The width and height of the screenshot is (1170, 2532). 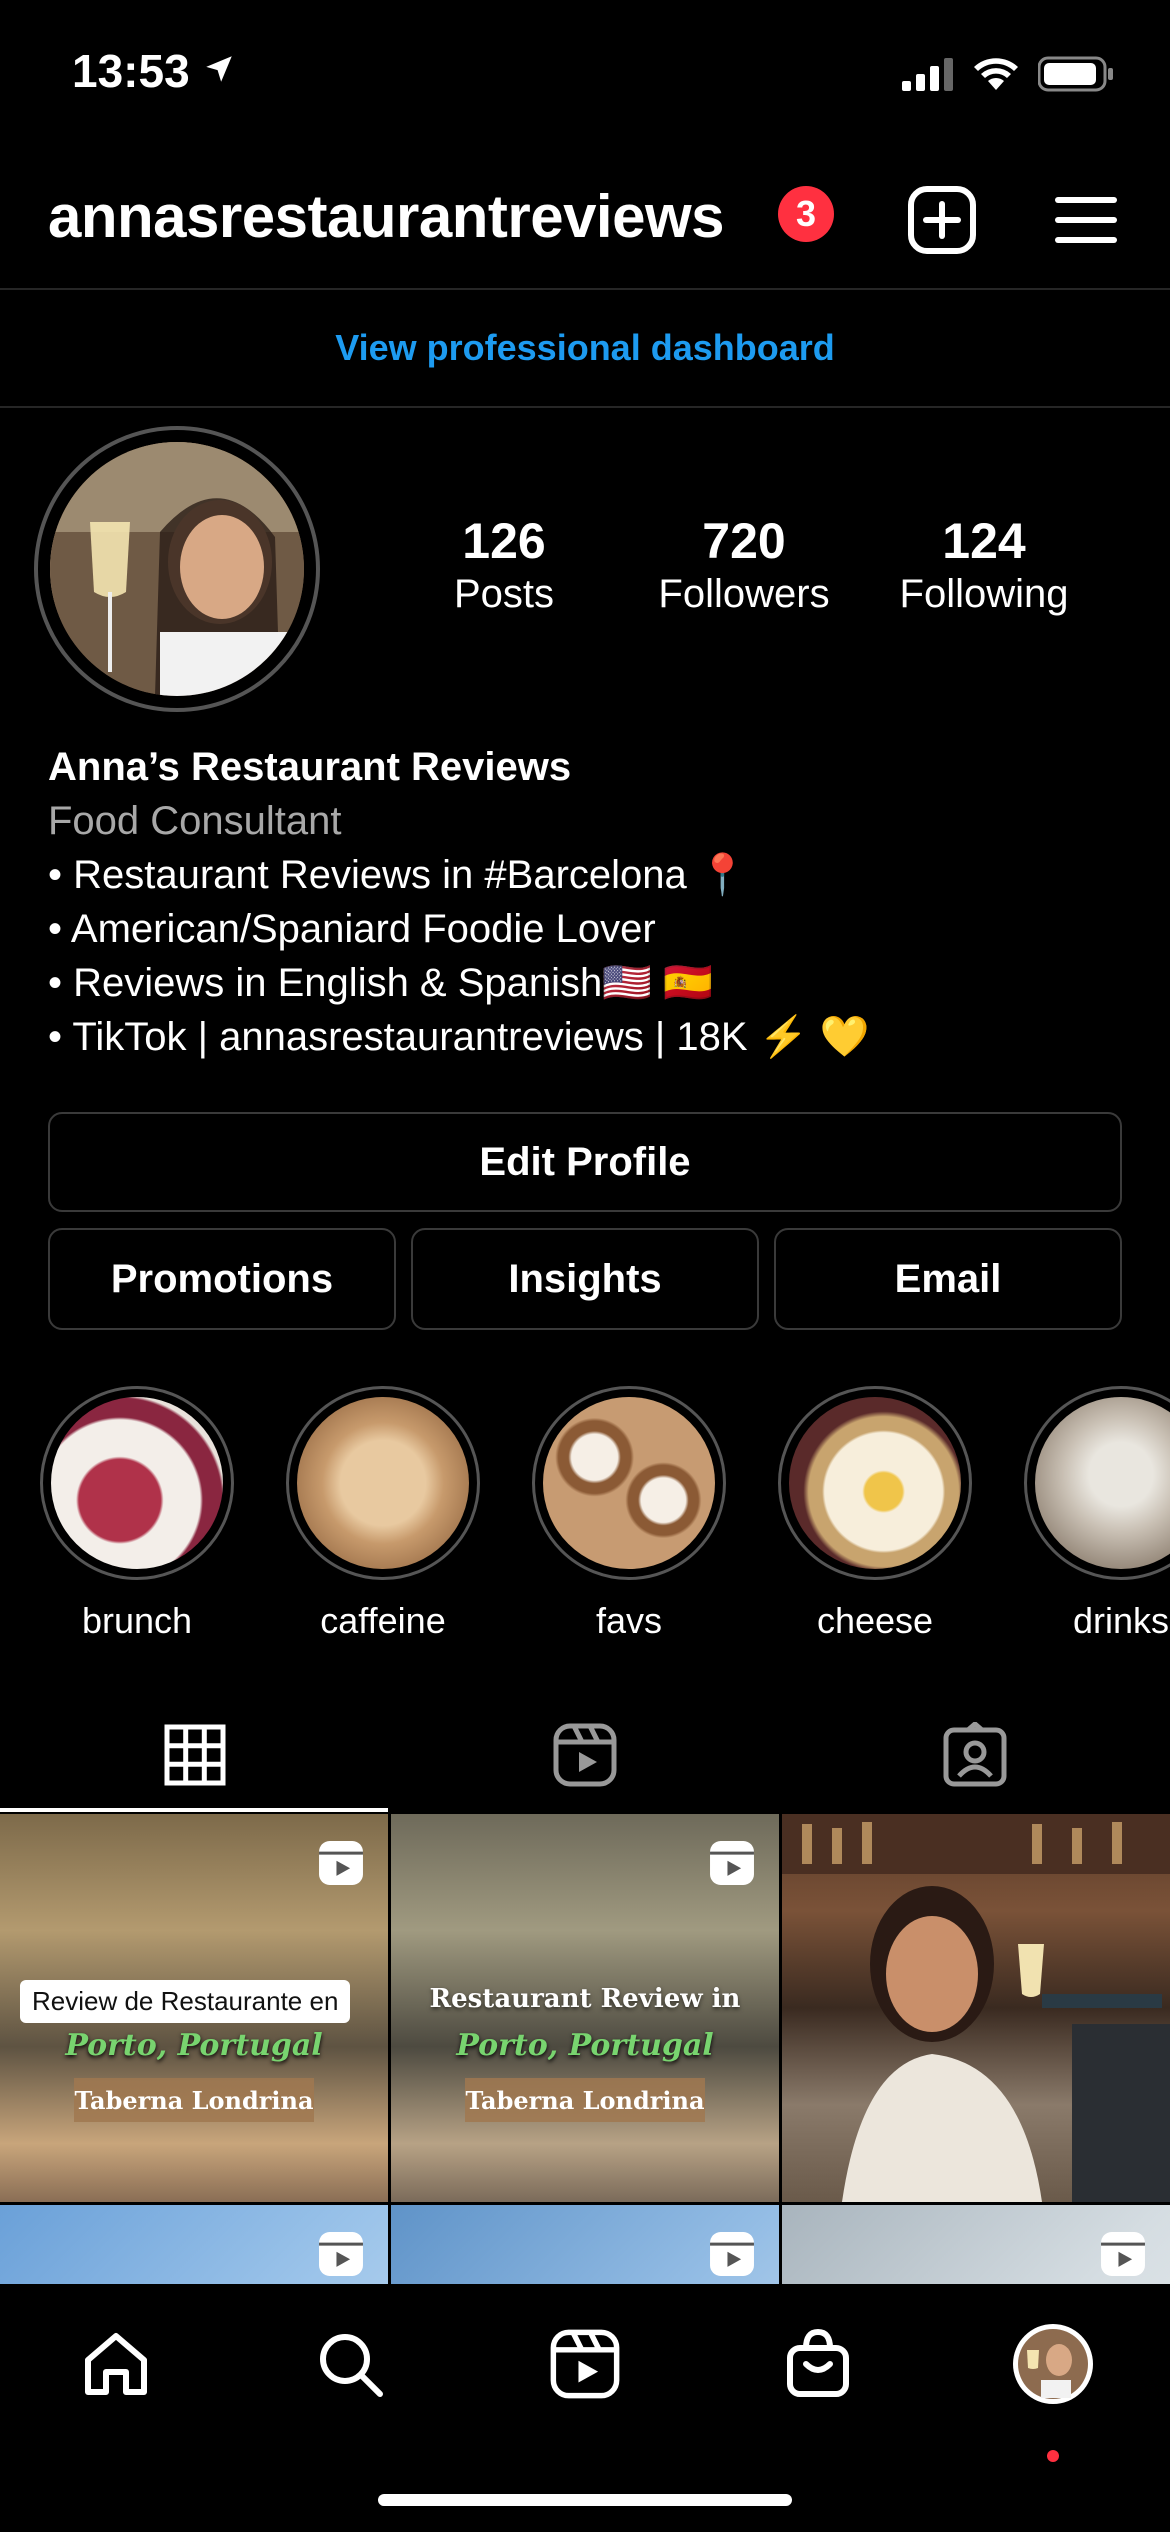 I want to click on nav-reels, so click(x=585, y=2364).